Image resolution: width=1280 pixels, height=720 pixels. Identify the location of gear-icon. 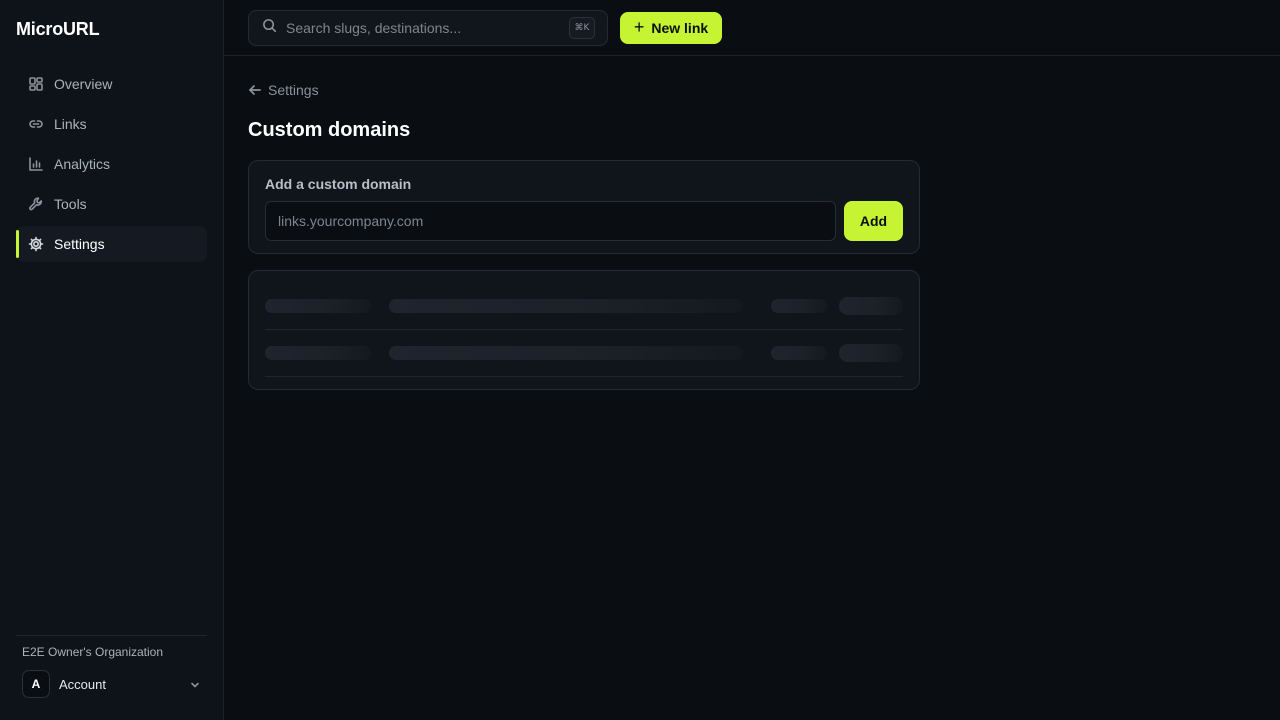
(36, 244).